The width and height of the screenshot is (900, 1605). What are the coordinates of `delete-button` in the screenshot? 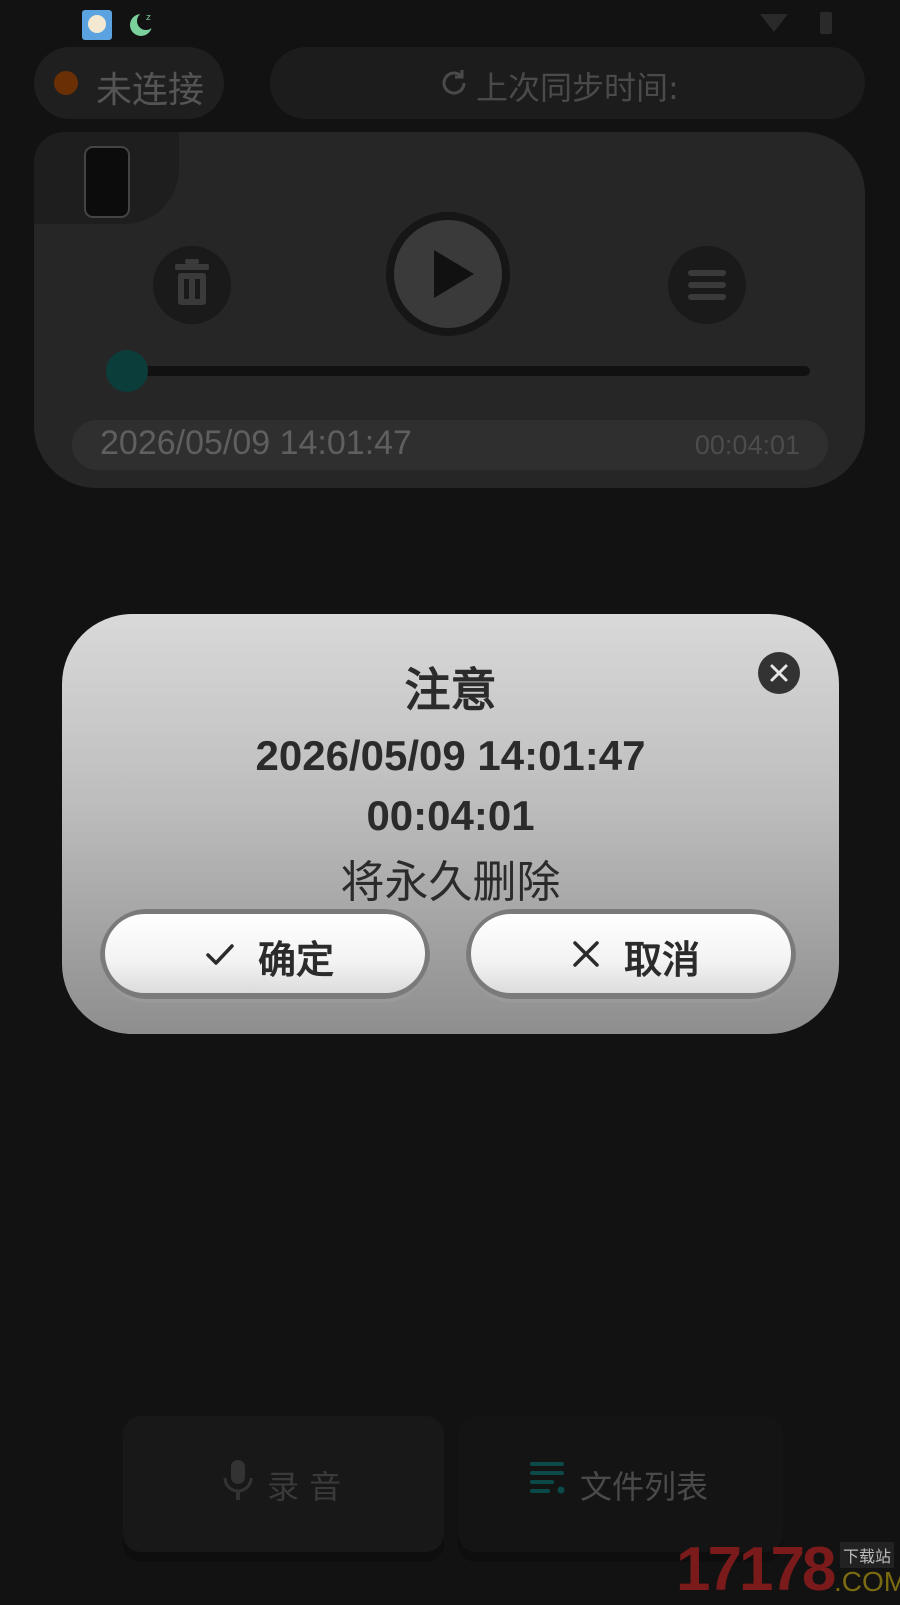 It's located at (192, 285).